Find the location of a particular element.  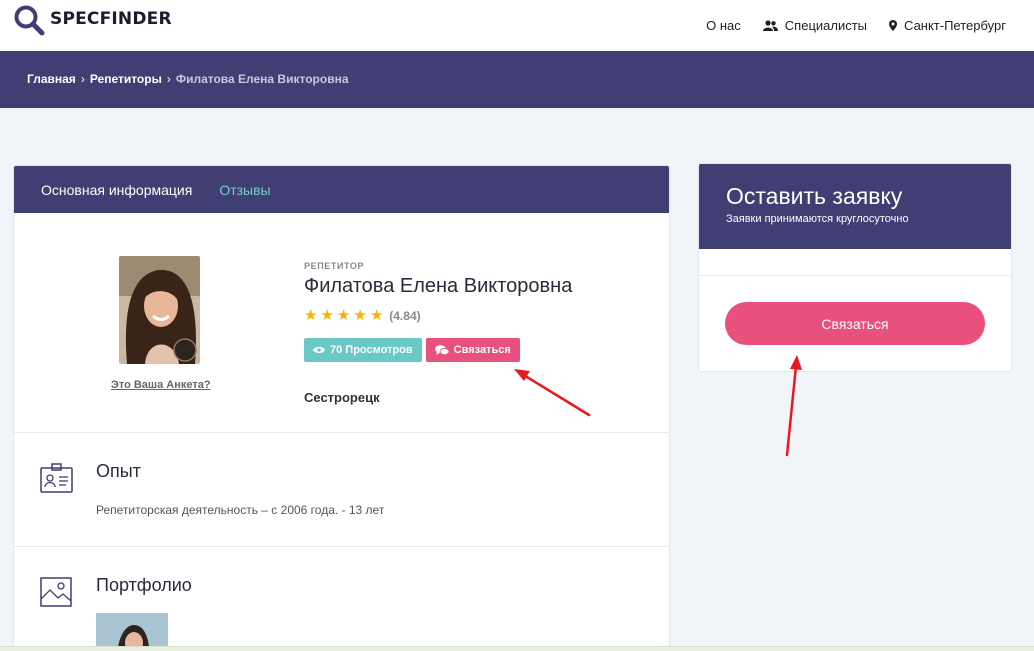

contact-button: Связаться is located at coordinates (855, 323).